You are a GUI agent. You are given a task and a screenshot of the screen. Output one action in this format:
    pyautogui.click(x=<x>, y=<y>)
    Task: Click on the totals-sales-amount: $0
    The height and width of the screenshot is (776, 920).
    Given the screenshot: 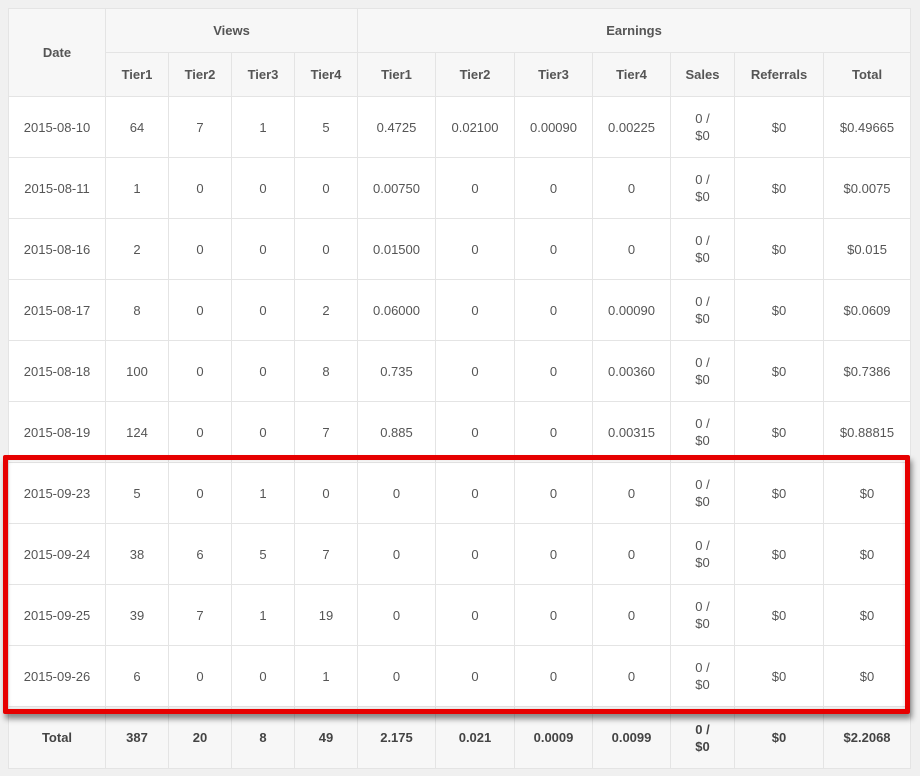 What is the action you would take?
    pyautogui.click(x=702, y=746)
    